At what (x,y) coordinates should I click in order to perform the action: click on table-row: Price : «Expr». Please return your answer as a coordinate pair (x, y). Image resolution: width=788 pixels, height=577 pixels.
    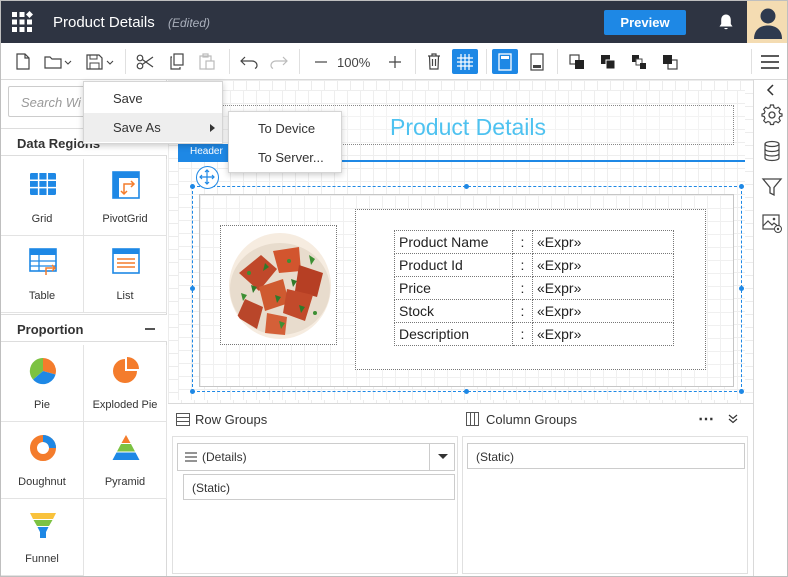
    Looking at the image, I should click on (534, 288).